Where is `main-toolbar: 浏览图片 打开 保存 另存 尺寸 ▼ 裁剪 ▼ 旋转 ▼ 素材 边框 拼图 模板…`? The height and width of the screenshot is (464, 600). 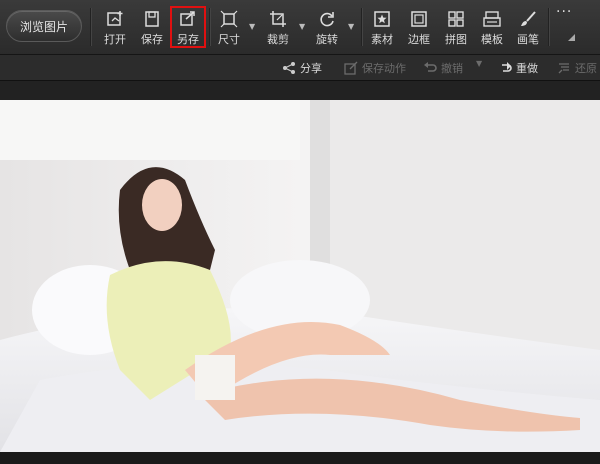
main-toolbar: 浏览图片 打开 保存 另存 尺寸 ▼ 裁剪 ▼ 旋转 ▼ 素材 边框 拼图 模板… is located at coordinates (300, 27).